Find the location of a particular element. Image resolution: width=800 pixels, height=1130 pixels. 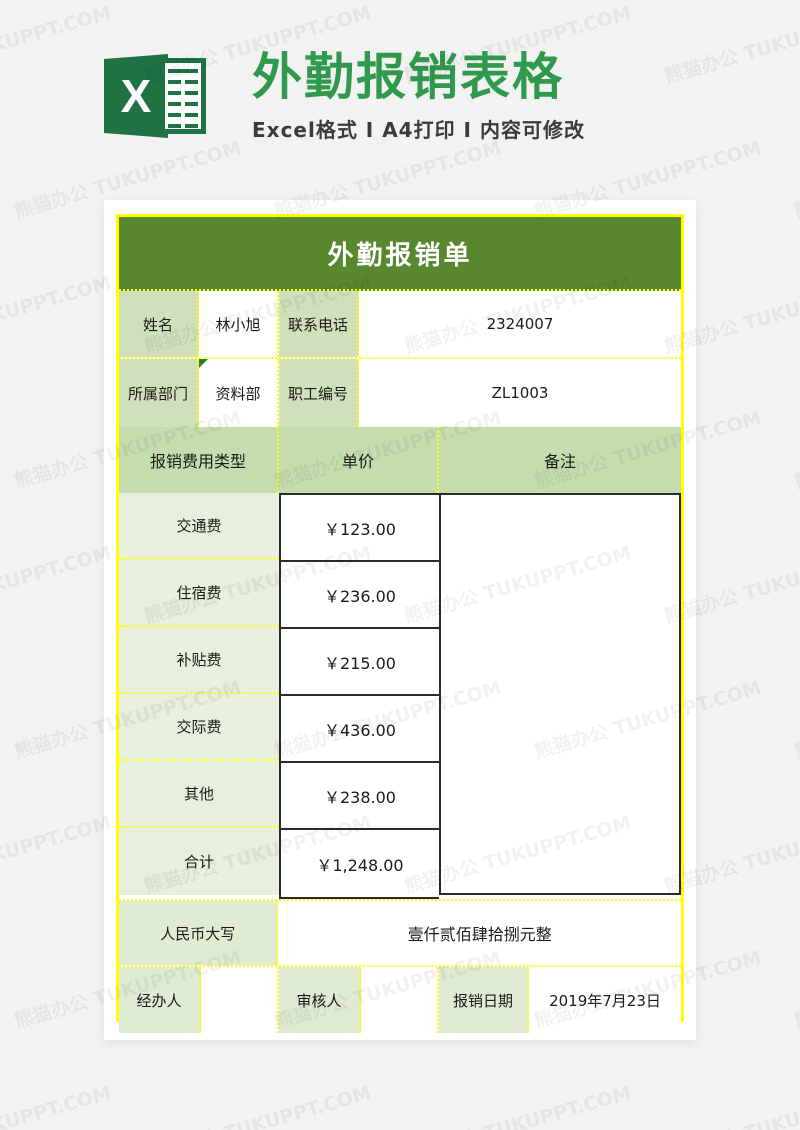

name-label: 姓名 is located at coordinates (159, 324).